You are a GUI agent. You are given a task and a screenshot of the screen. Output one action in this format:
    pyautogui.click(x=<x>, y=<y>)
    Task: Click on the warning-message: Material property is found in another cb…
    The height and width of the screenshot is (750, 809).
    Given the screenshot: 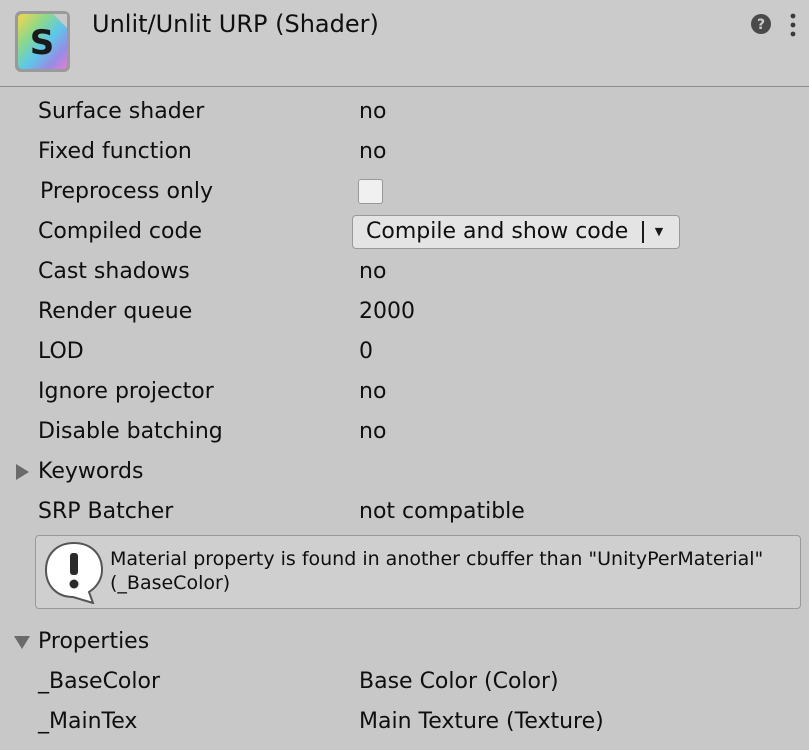 What is the action you would take?
    pyautogui.click(x=450, y=571)
    